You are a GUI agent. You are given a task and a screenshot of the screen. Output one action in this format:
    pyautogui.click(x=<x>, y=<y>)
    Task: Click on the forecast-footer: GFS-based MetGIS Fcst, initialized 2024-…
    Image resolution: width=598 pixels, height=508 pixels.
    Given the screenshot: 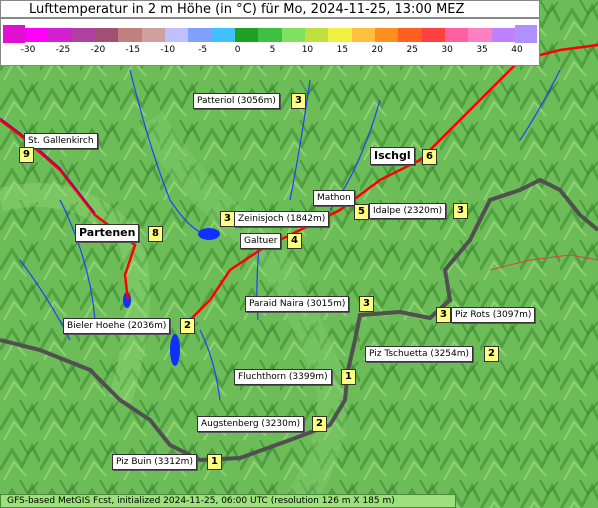 What is the action you would take?
    pyautogui.click(x=228, y=501)
    